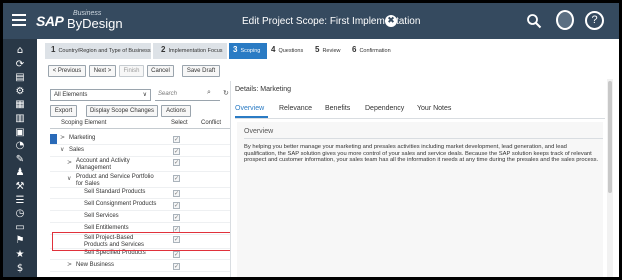  Describe the element at coordinates (100, 95) in the screenshot. I see `element-filter-select: All Elements ∨` at that location.